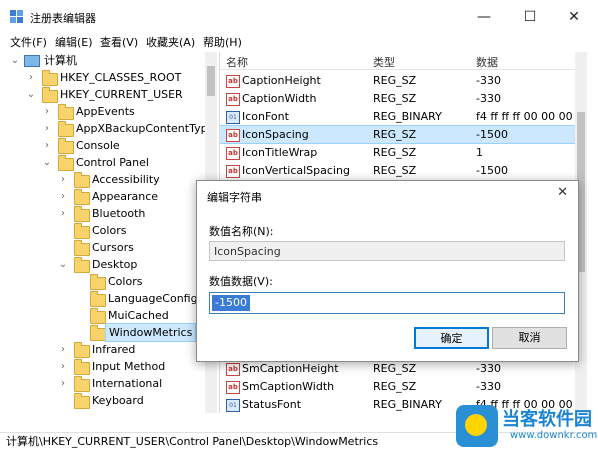  I want to click on tree-node-input-method: › Input Method, so click(102, 366).